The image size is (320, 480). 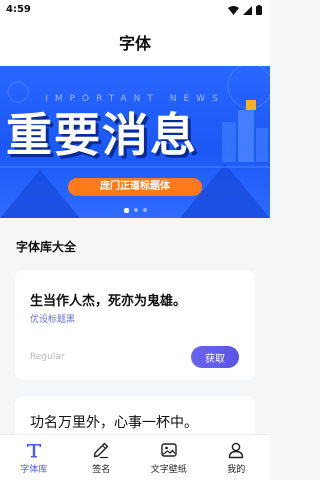 I want to click on tab-font-library: 字体库, so click(x=34, y=457).